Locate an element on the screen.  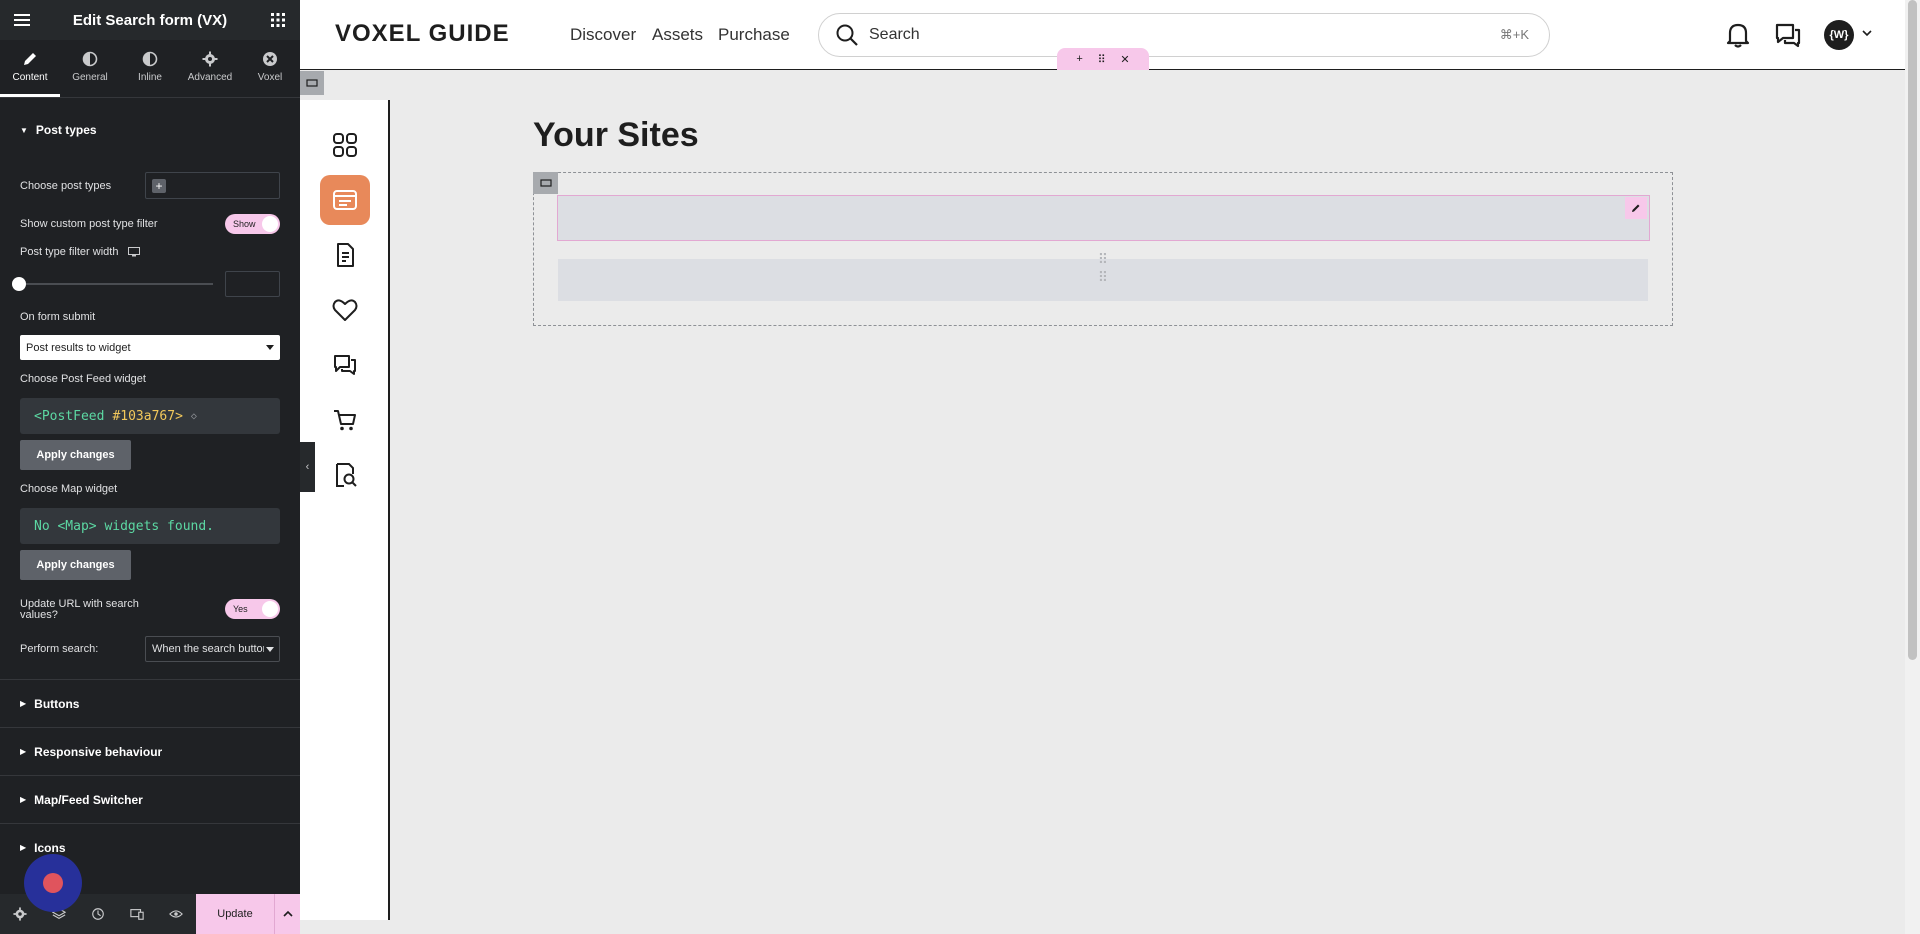
post-feed-code: <PostFeed #103a767> ◇ is located at coordinates (150, 416).